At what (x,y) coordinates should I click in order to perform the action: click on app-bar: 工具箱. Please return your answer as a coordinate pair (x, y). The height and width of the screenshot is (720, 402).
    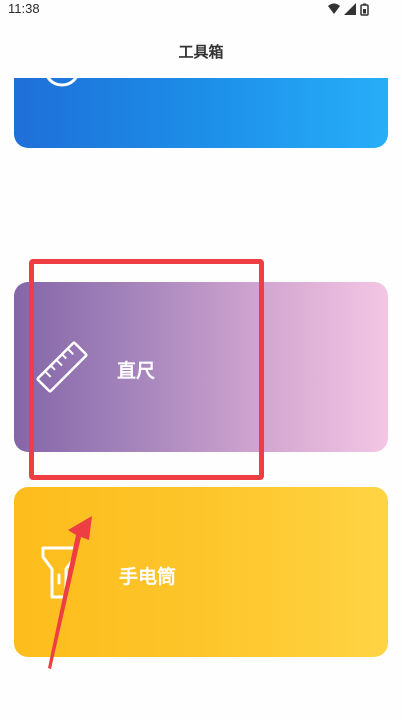
    Looking at the image, I should click on (201, 50).